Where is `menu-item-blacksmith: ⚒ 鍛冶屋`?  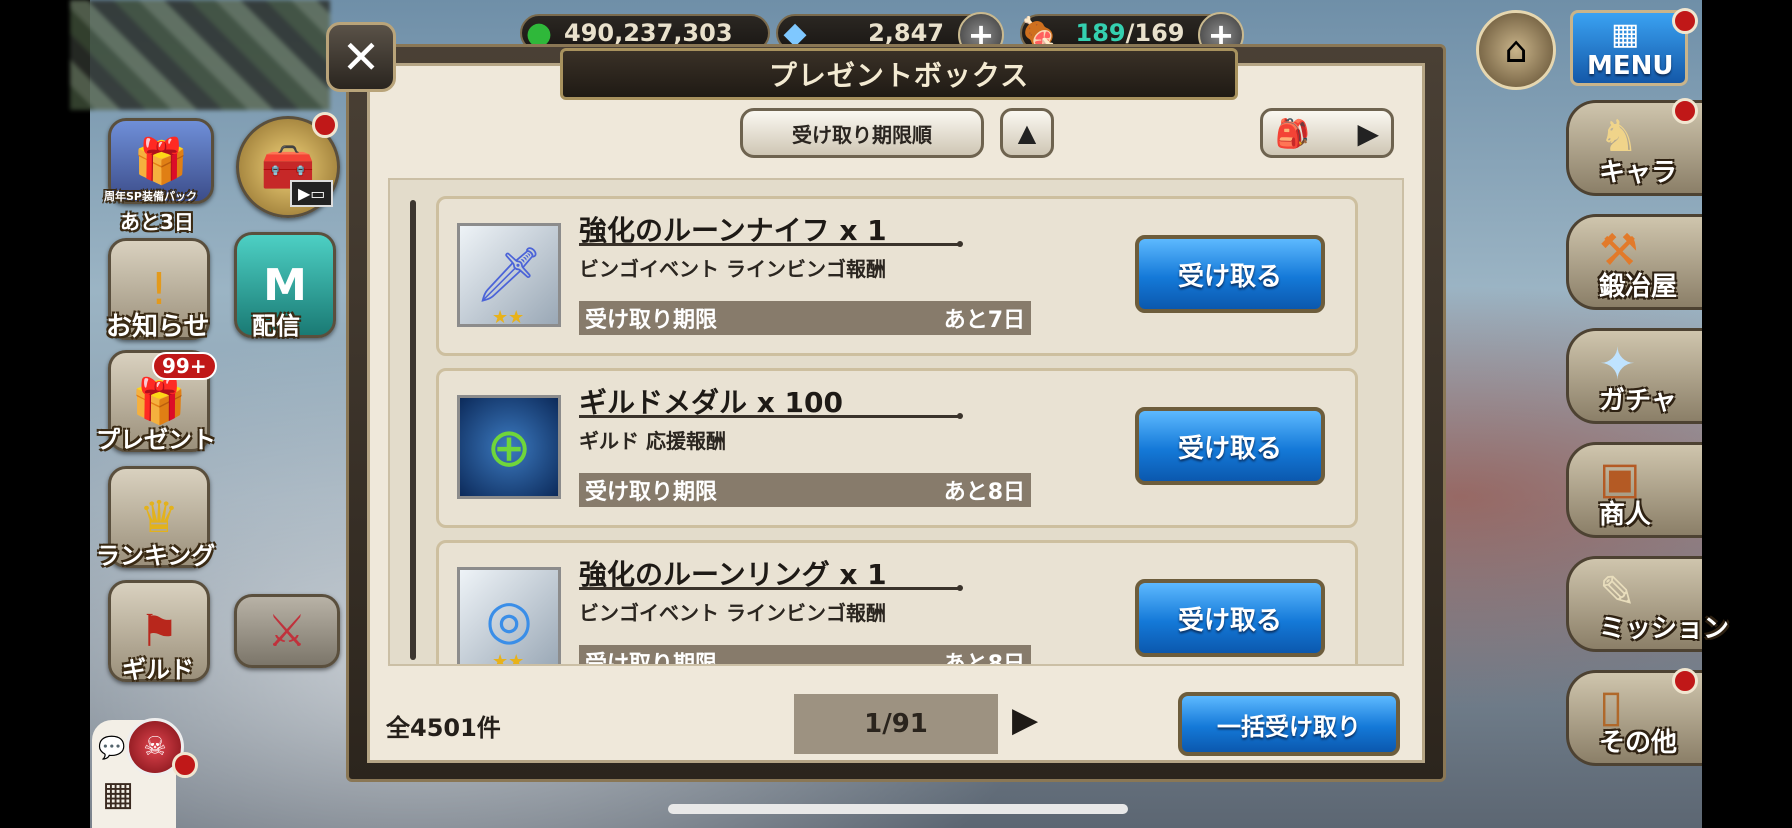
menu-item-blacksmith: ⚒ 鍛冶屋 is located at coordinates (1634, 262).